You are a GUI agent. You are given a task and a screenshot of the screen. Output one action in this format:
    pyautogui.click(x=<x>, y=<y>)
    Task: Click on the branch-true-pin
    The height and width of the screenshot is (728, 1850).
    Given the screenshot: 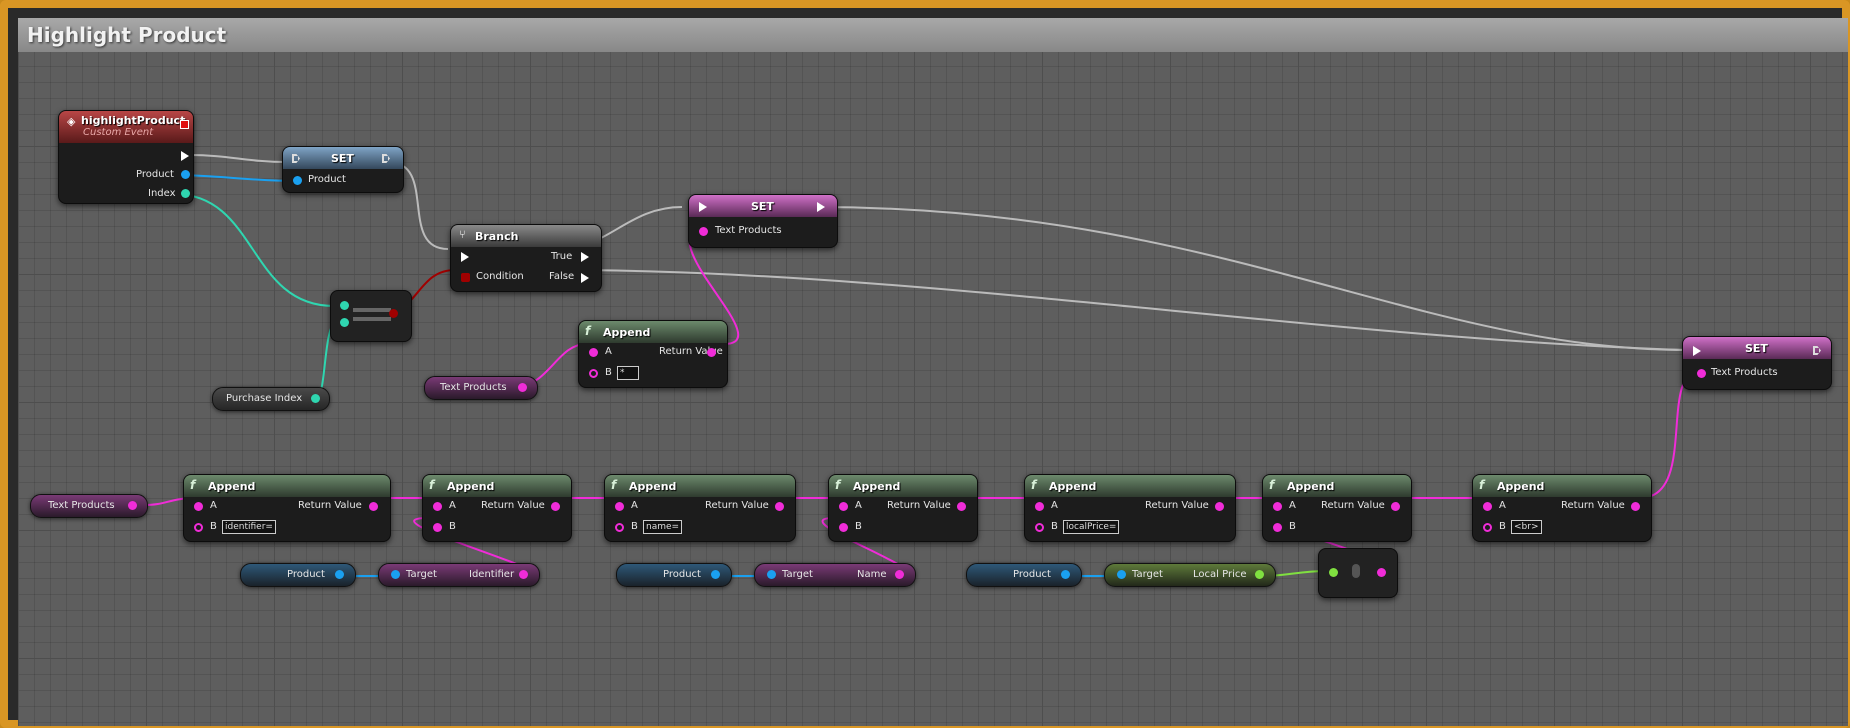 What is the action you would take?
    pyautogui.click(x=585, y=257)
    